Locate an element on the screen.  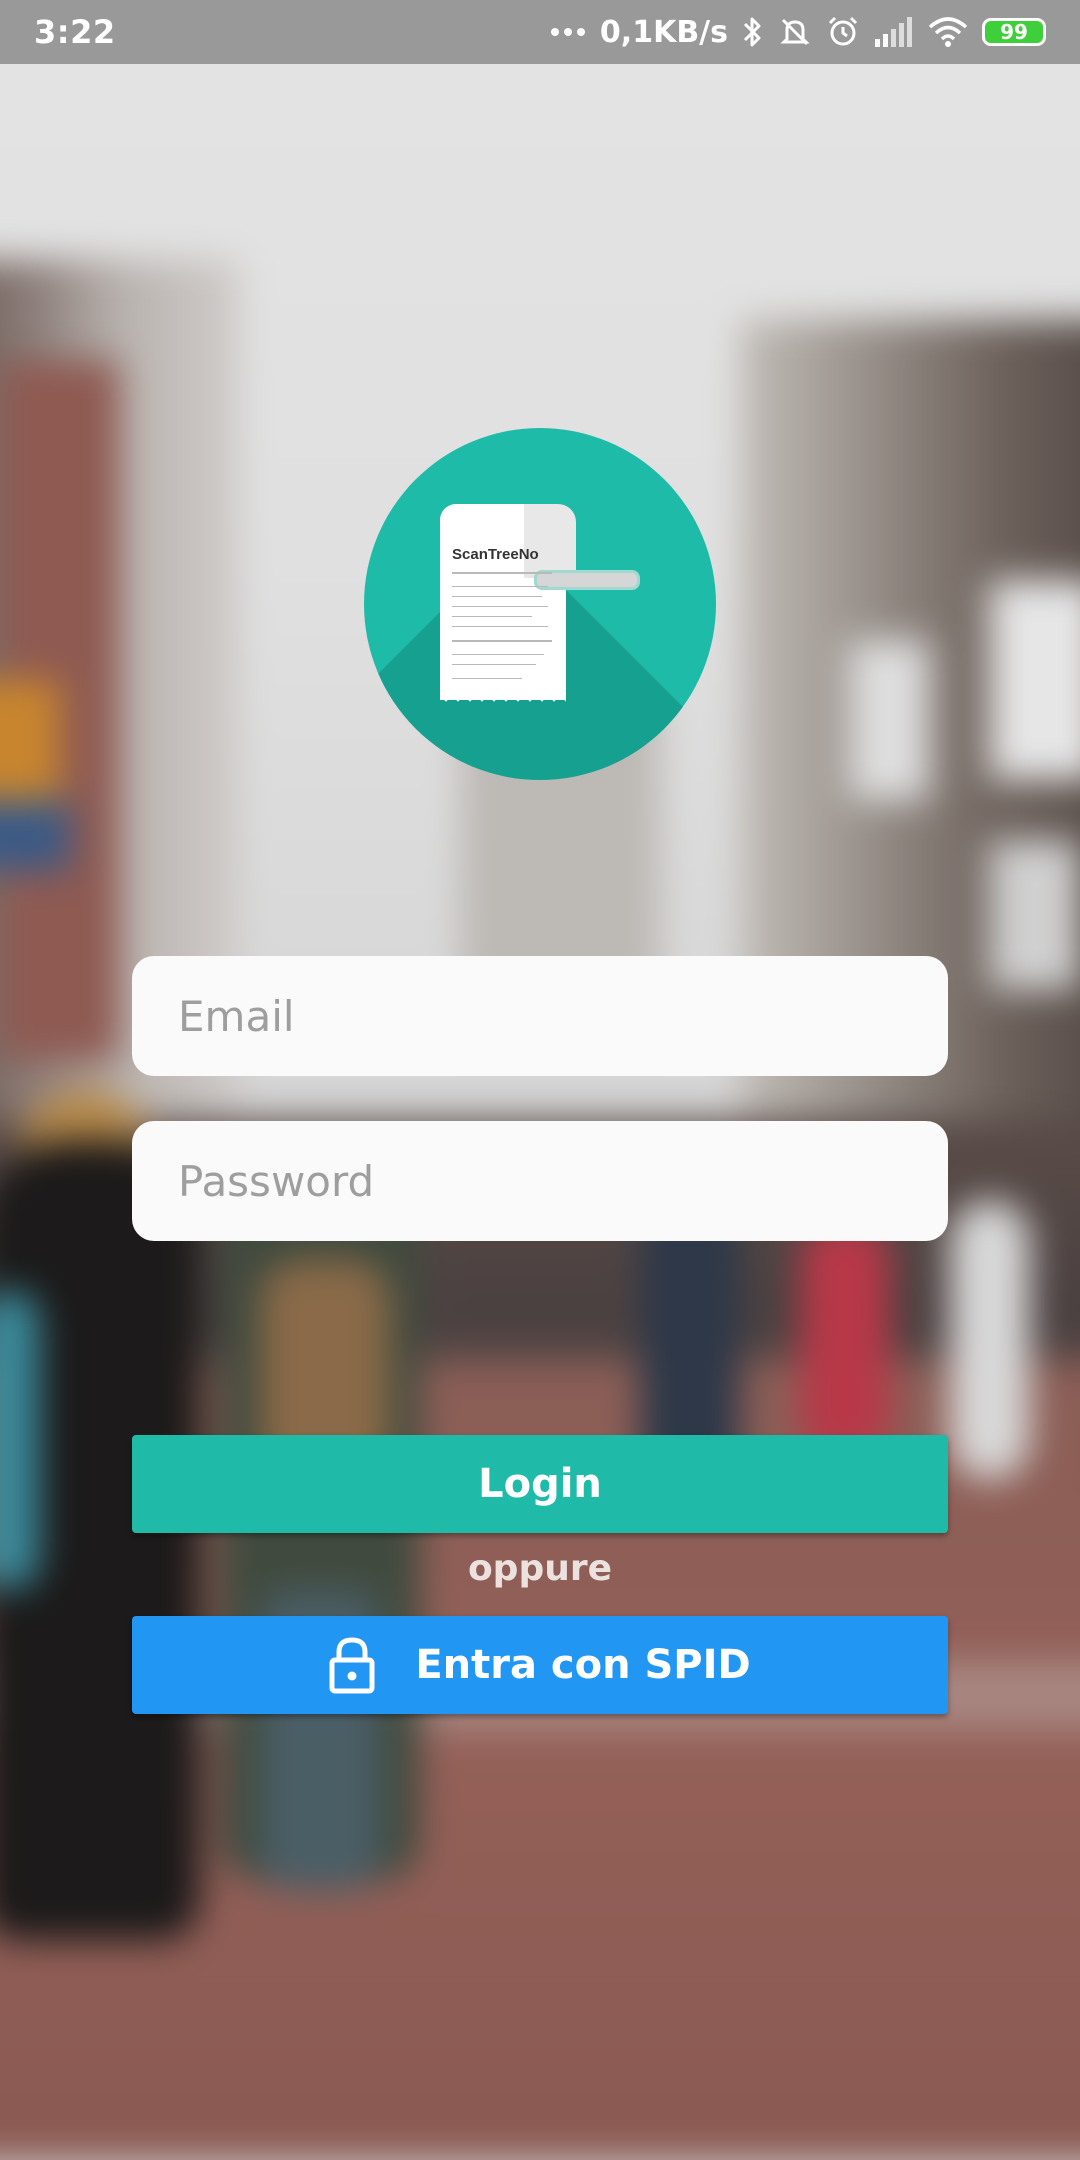
logo-title: ScanTreeNo is located at coordinates (495, 554).